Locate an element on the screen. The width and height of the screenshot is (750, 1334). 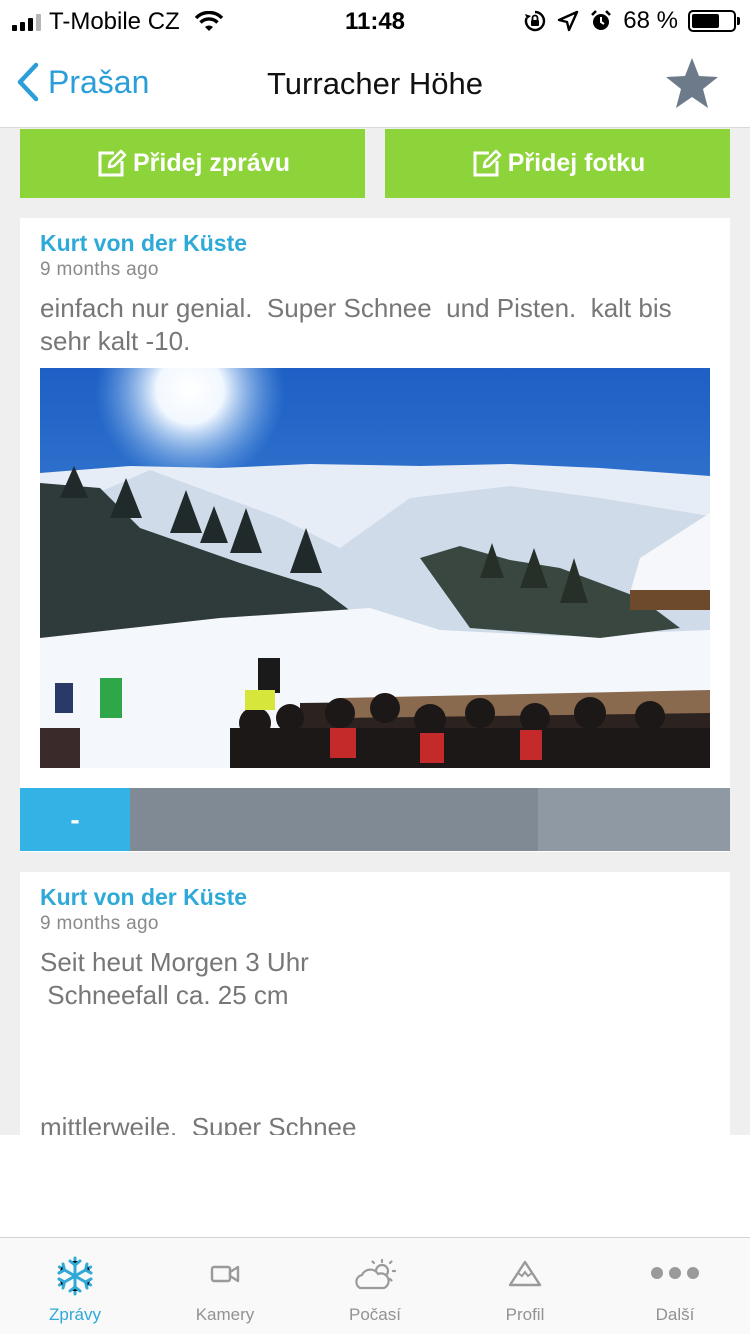
mountain-icon is located at coordinates (525, 1273).